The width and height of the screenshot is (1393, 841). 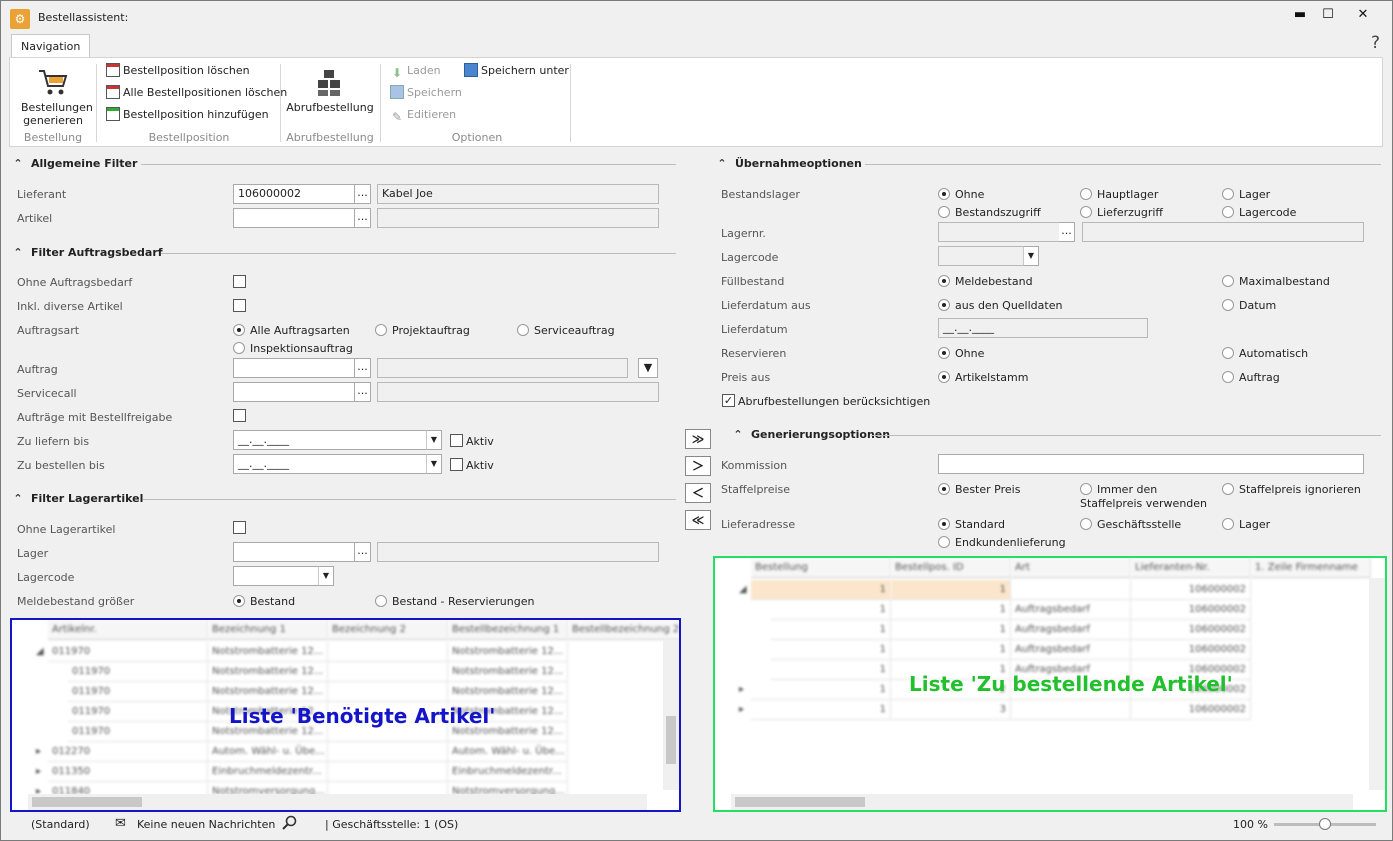 I want to click on column-header: Bestellung, so click(x=821, y=568).